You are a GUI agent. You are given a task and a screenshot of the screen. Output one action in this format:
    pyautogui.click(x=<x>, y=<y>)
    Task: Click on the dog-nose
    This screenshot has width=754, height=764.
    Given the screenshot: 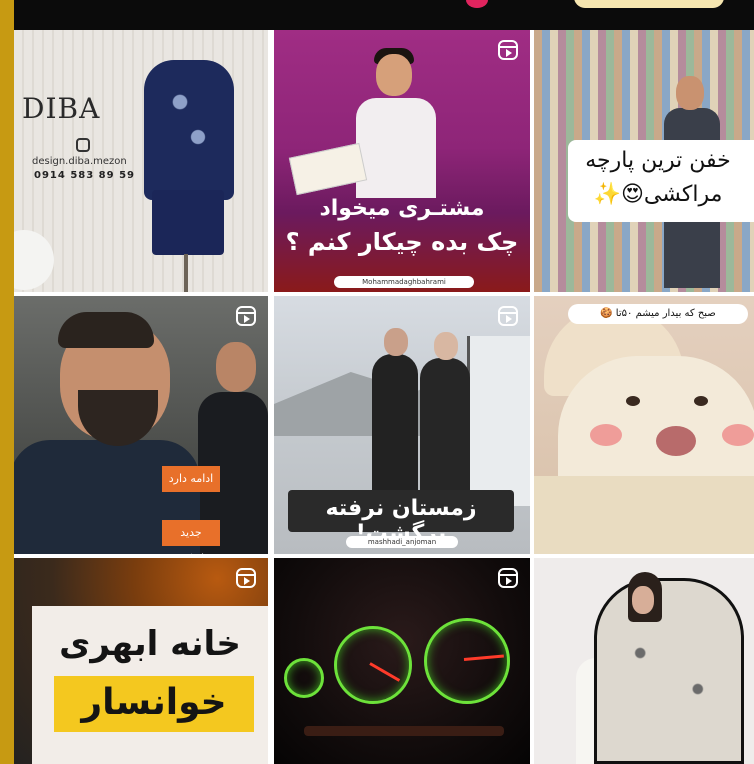 What is the action you would take?
    pyautogui.click(x=676, y=441)
    